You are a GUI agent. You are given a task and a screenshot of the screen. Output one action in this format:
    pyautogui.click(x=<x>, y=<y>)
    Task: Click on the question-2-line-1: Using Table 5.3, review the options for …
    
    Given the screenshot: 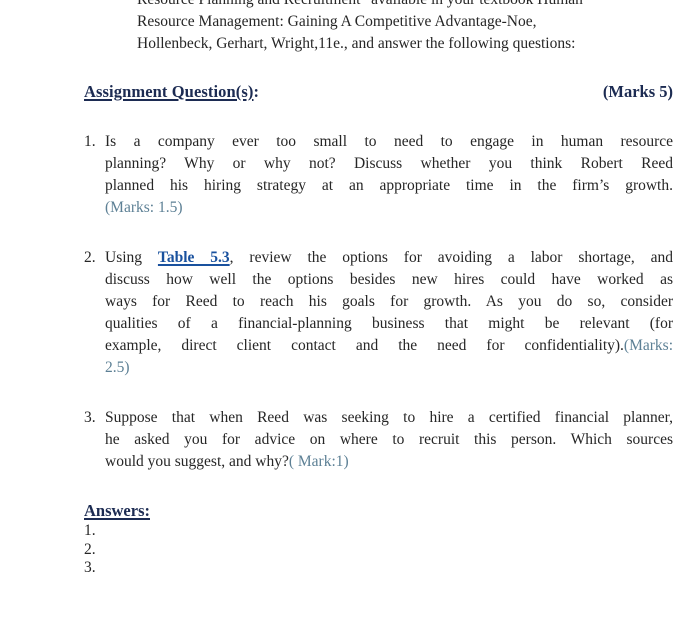 What is the action you would take?
    pyautogui.click(x=389, y=258)
    